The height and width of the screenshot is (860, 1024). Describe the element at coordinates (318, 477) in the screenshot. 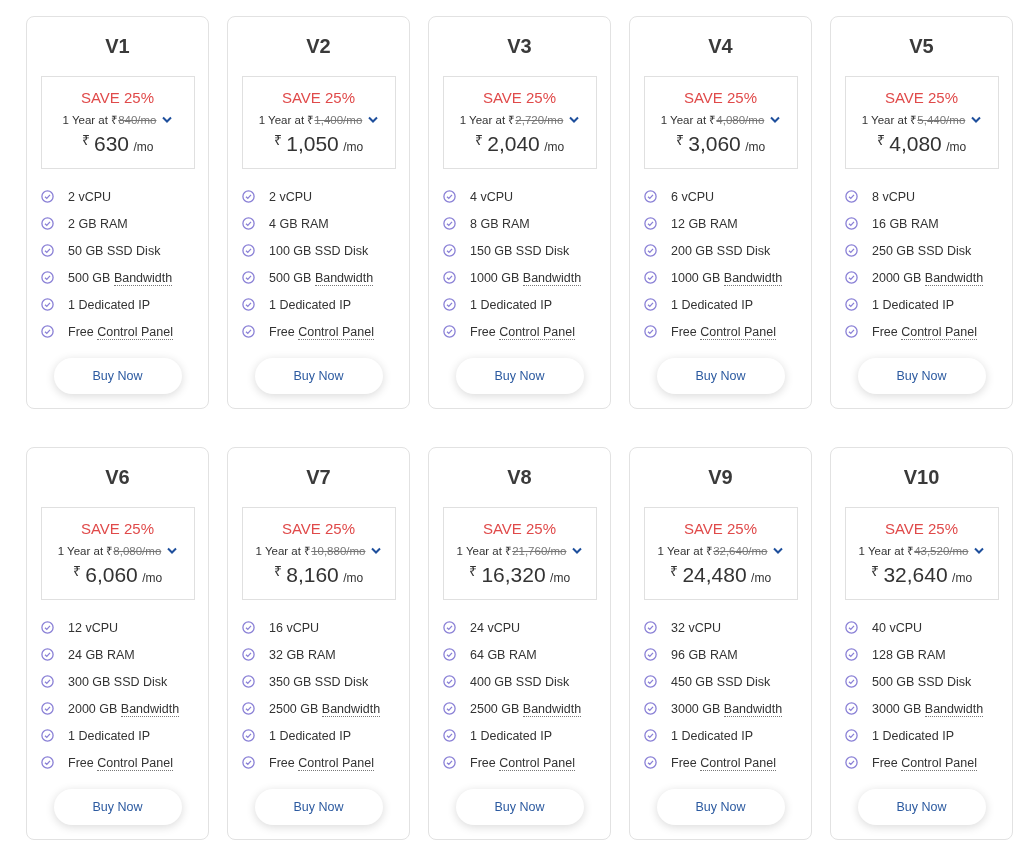

I see `plan-name: V7` at that location.